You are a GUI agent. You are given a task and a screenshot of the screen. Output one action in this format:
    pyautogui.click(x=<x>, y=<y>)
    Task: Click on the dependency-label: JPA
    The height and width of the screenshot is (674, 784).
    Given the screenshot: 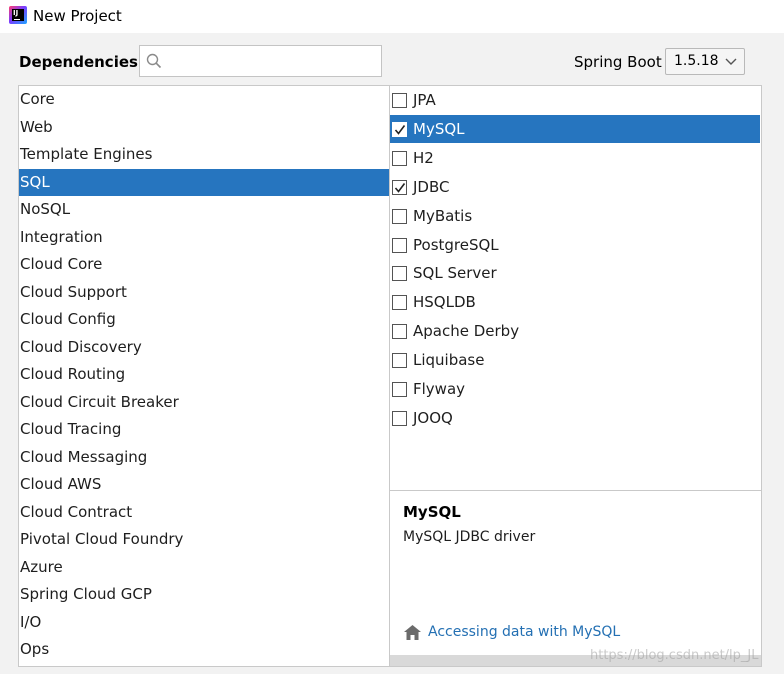 What is the action you would take?
    pyautogui.click(x=424, y=100)
    